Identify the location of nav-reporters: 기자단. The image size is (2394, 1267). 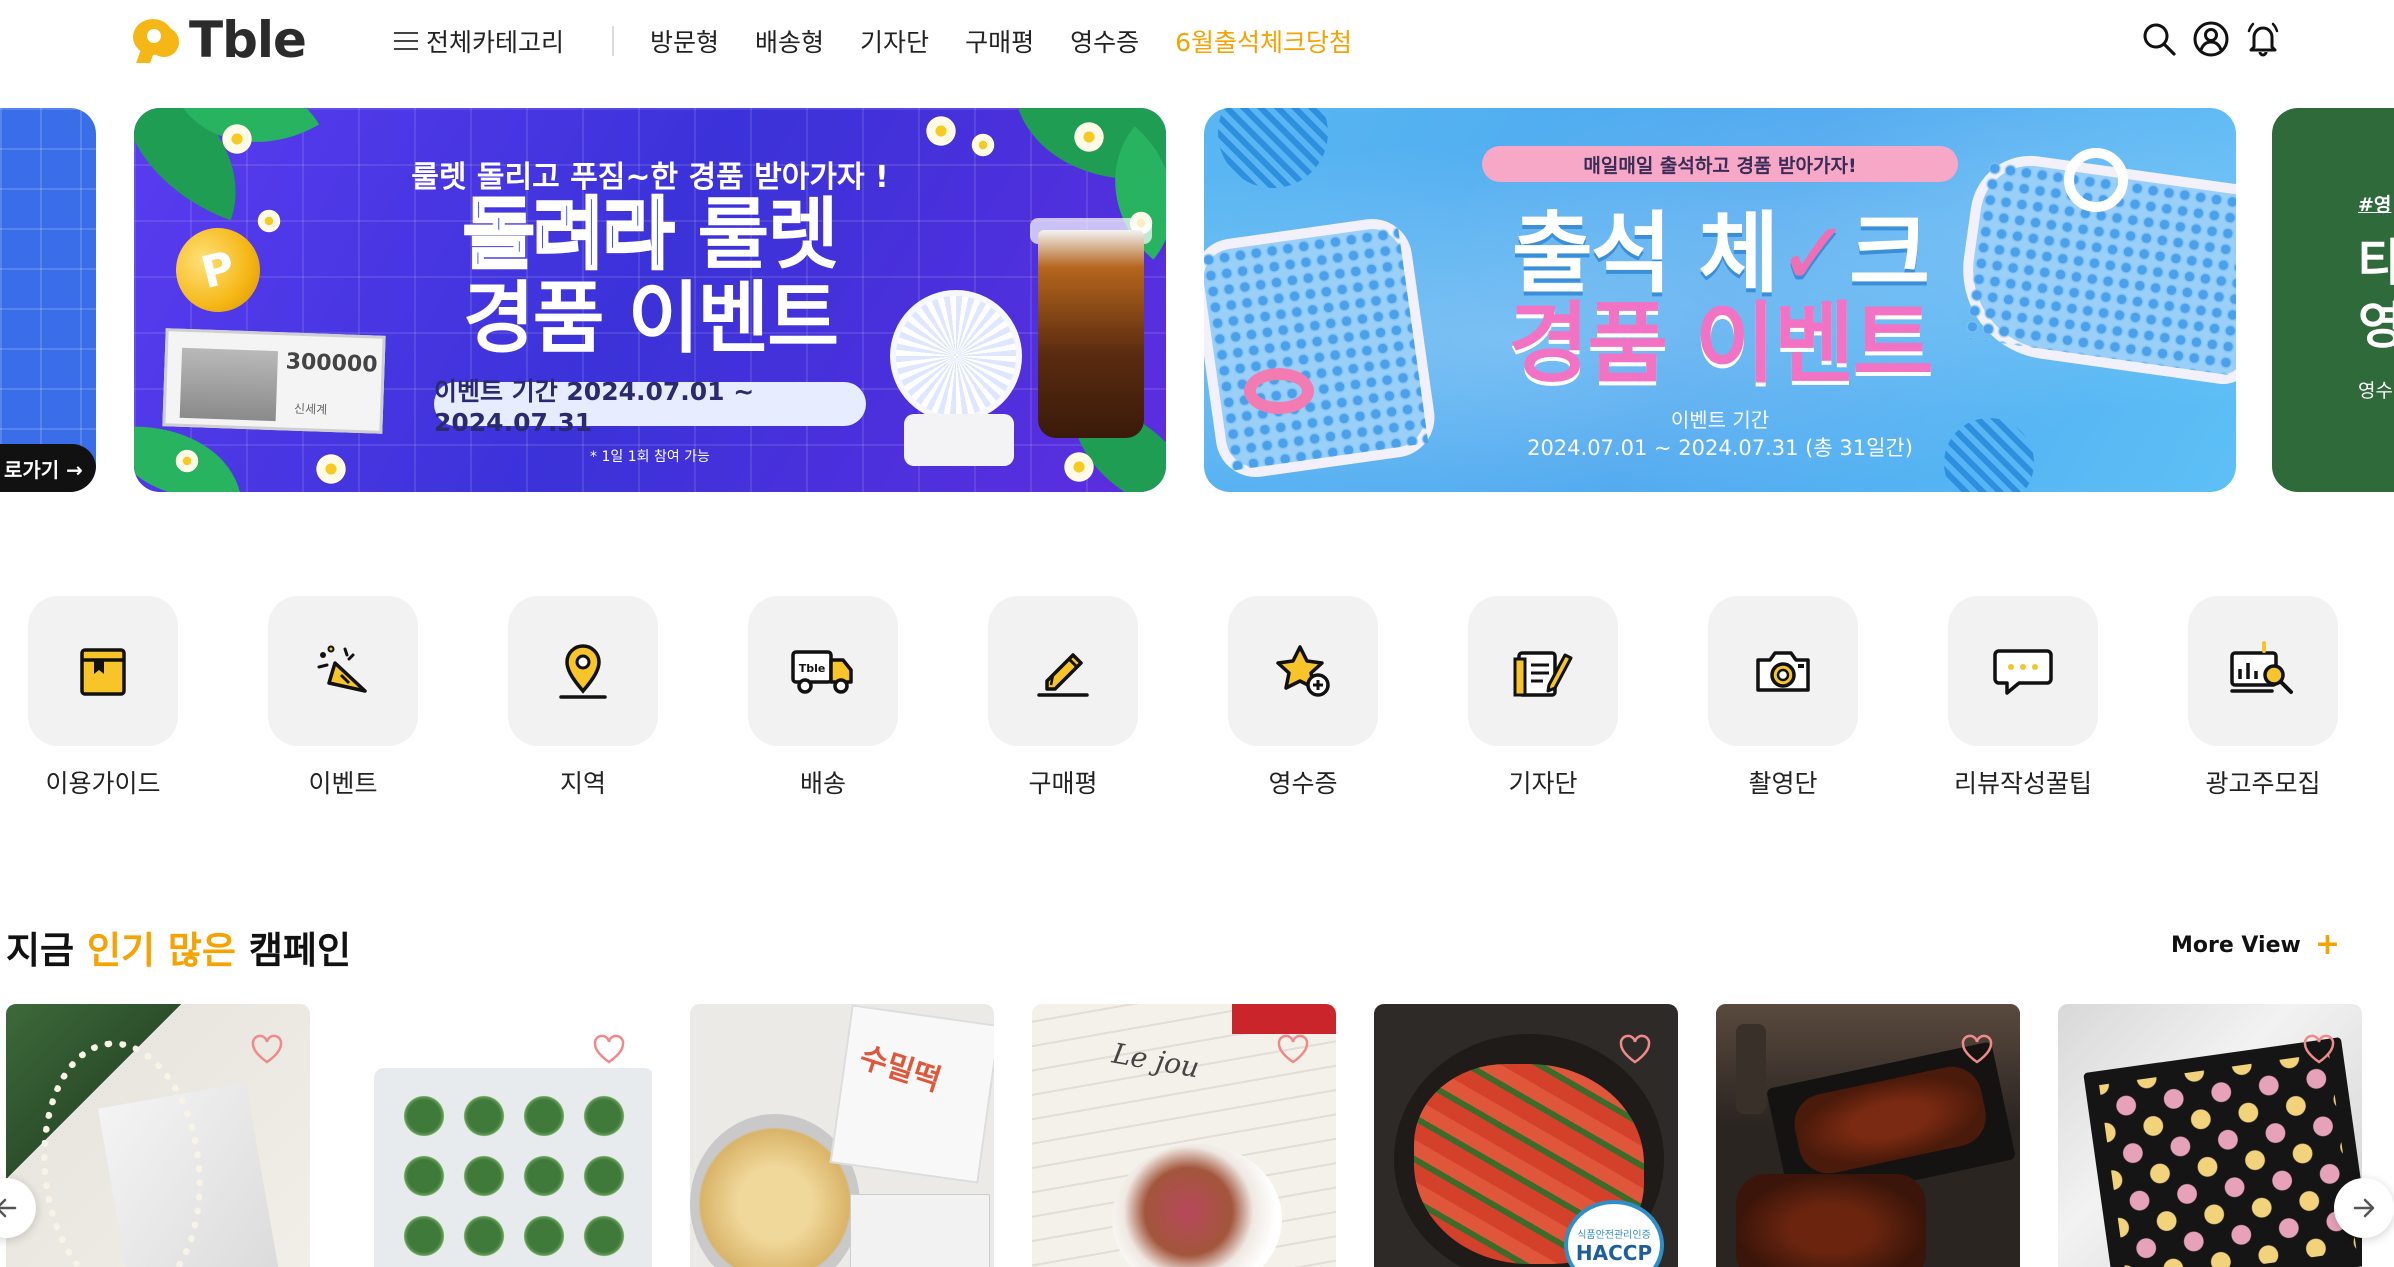
(894, 41).